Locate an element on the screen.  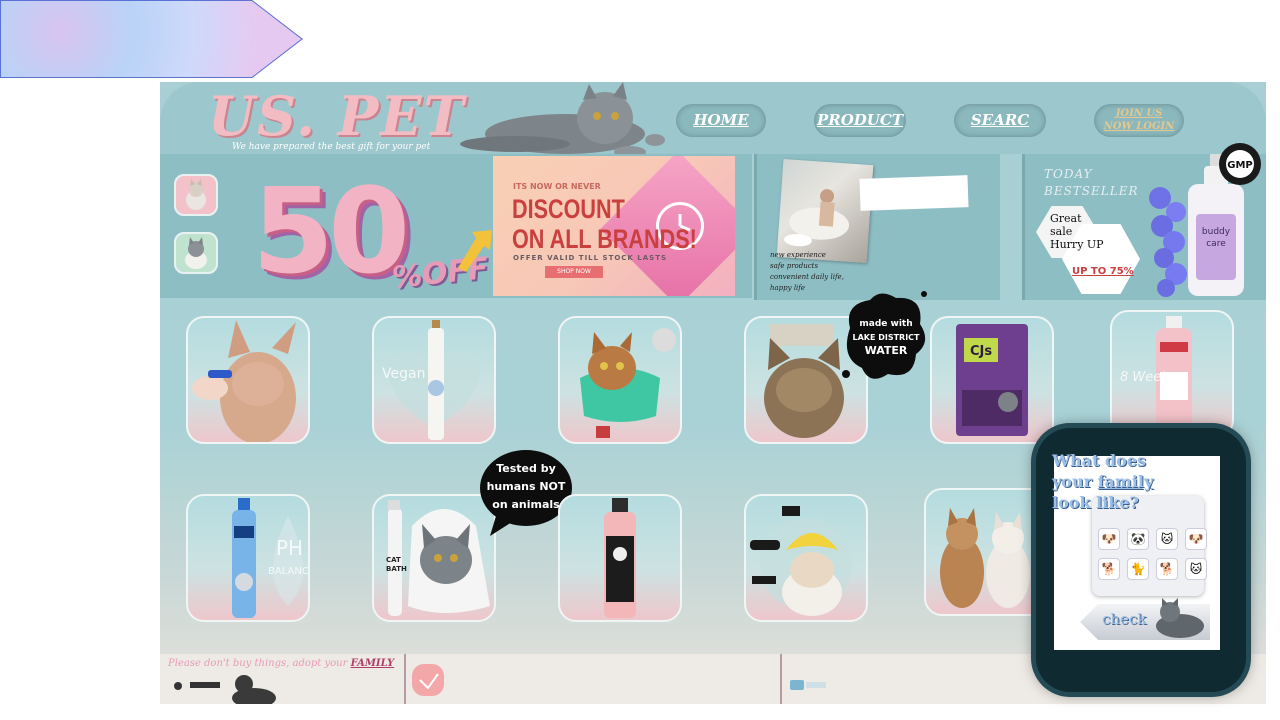
nav-home: HOME is located at coordinates (721, 120).